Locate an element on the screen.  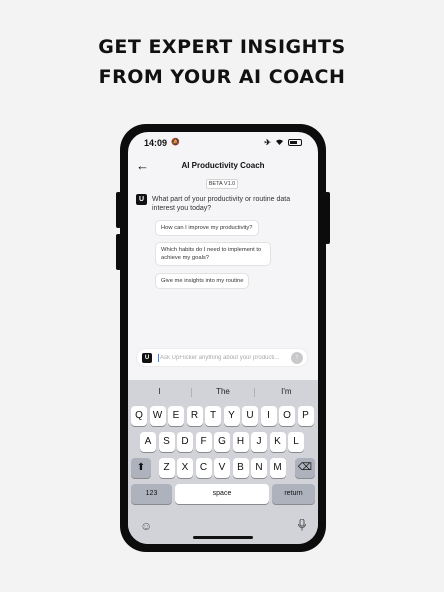
key-r: R is located at coordinates (194, 416).